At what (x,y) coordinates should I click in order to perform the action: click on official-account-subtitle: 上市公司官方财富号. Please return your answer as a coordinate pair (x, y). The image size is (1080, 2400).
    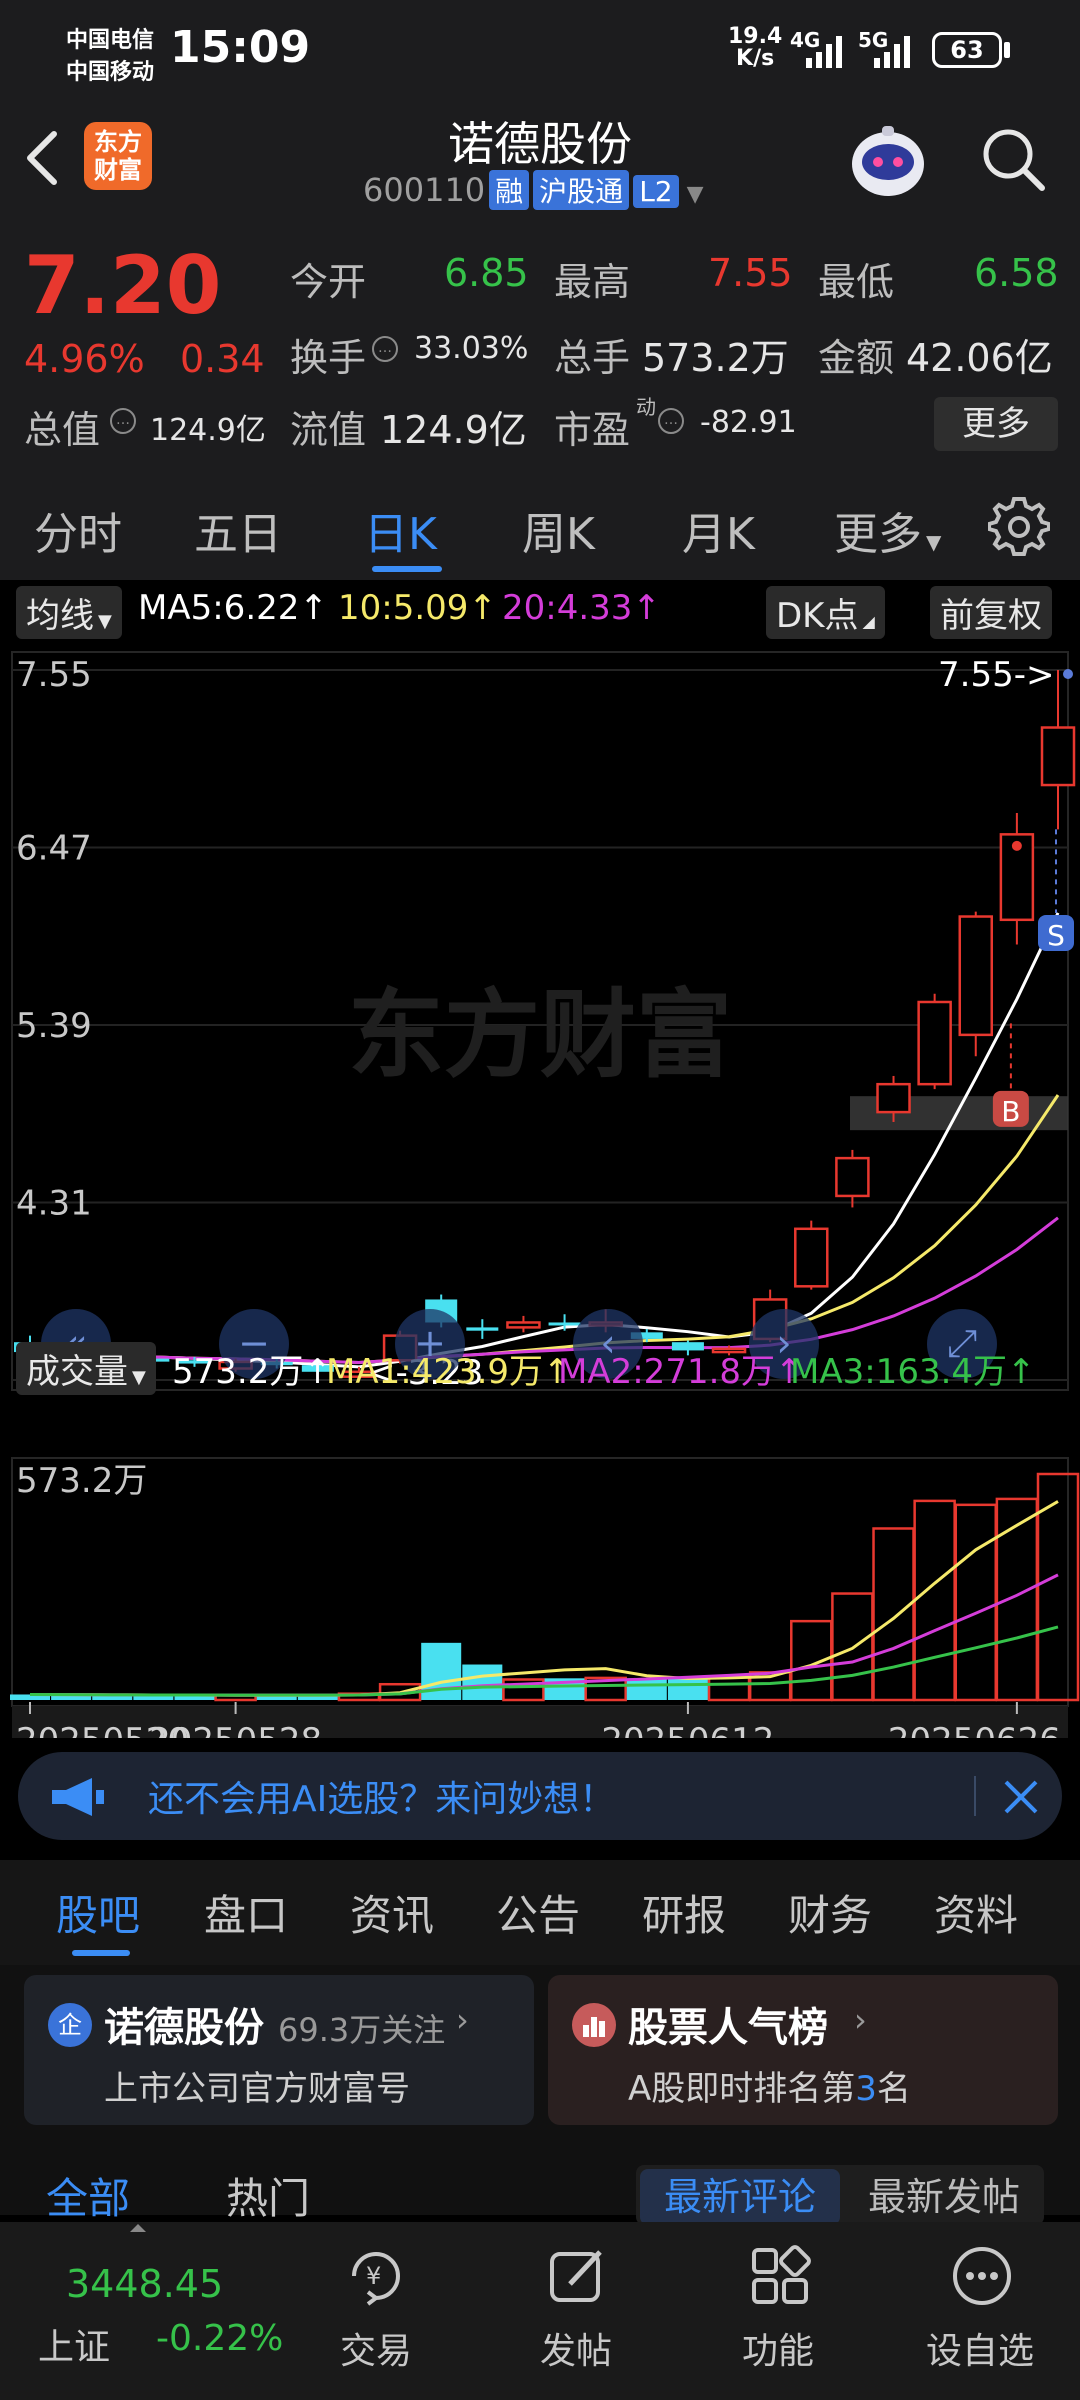
    Looking at the image, I should click on (257, 2089).